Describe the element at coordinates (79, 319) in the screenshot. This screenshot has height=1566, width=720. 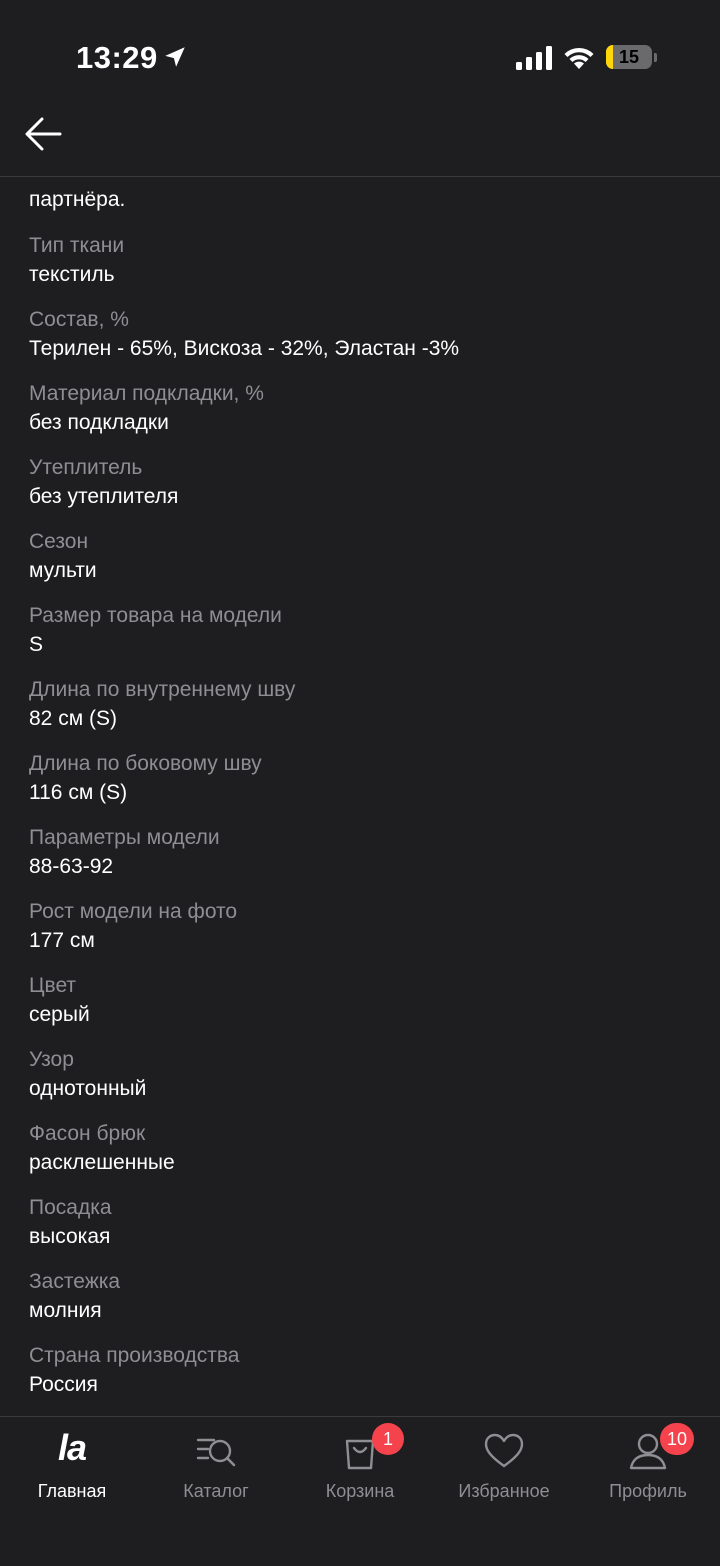
I see `property-label: Состав, %` at that location.